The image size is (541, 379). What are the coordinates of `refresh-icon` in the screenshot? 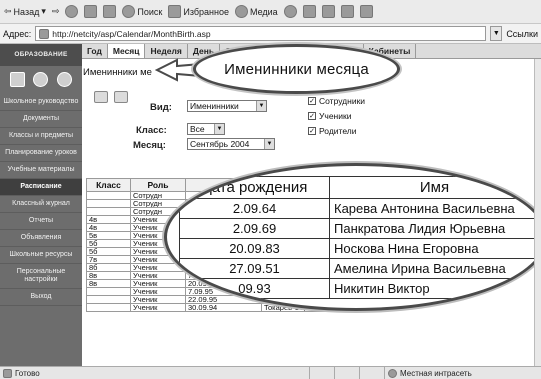 It's located at (91, 11).